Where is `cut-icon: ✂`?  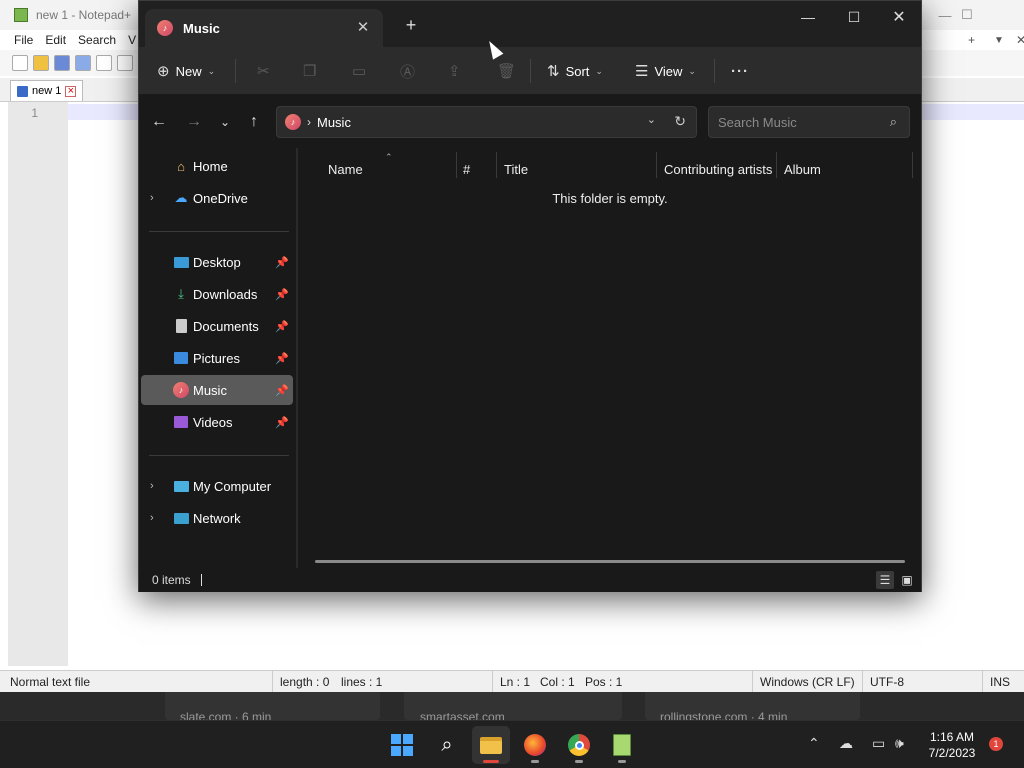 cut-icon: ✂ is located at coordinates (263, 71).